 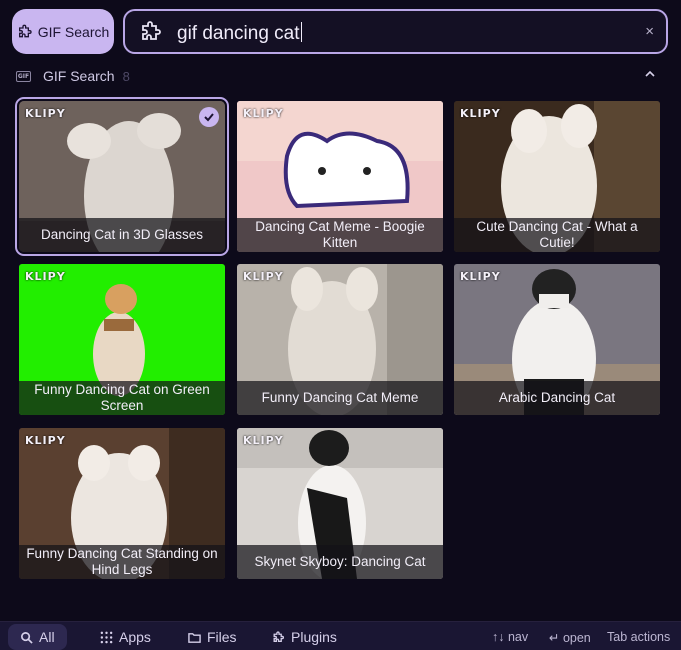 I want to click on result-count: 8, so click(x=126, y=76).